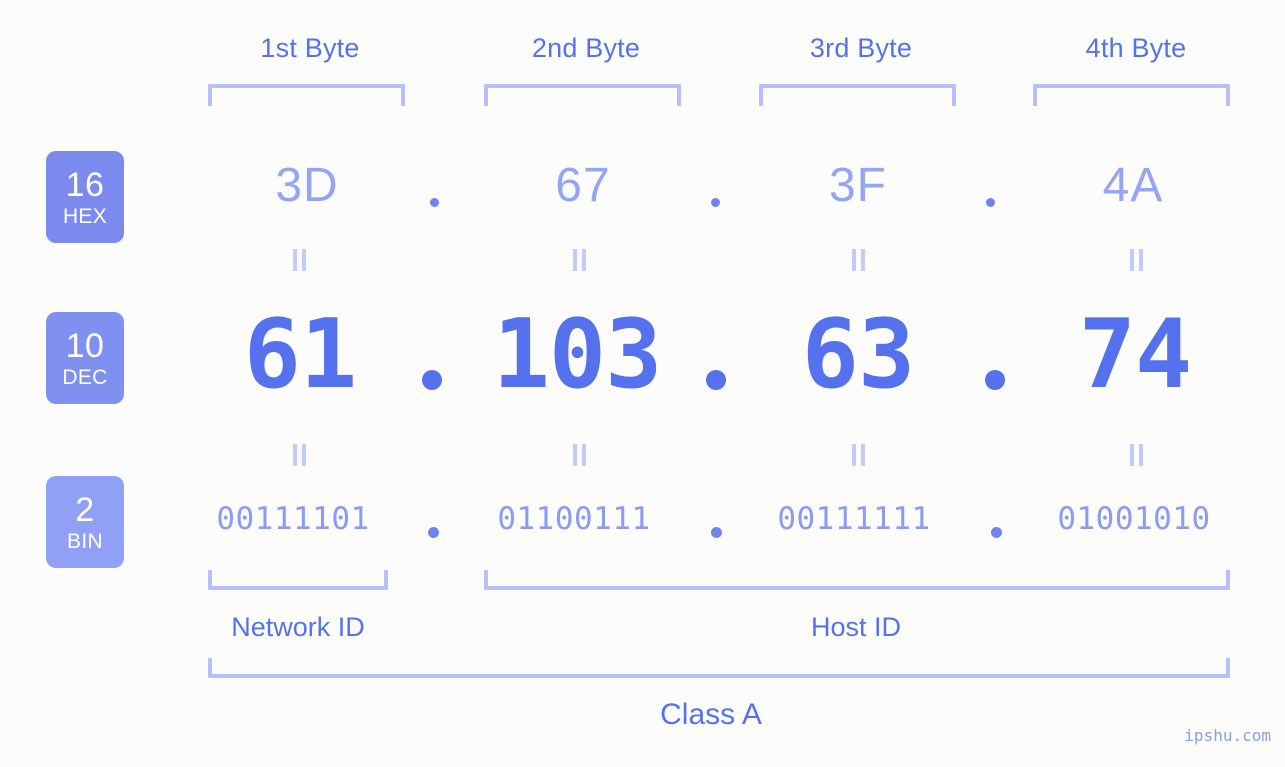  Describe the element at coordinates (310, 48) in the screenshot. I see `byte-header-1: 1st Byte` at that location.